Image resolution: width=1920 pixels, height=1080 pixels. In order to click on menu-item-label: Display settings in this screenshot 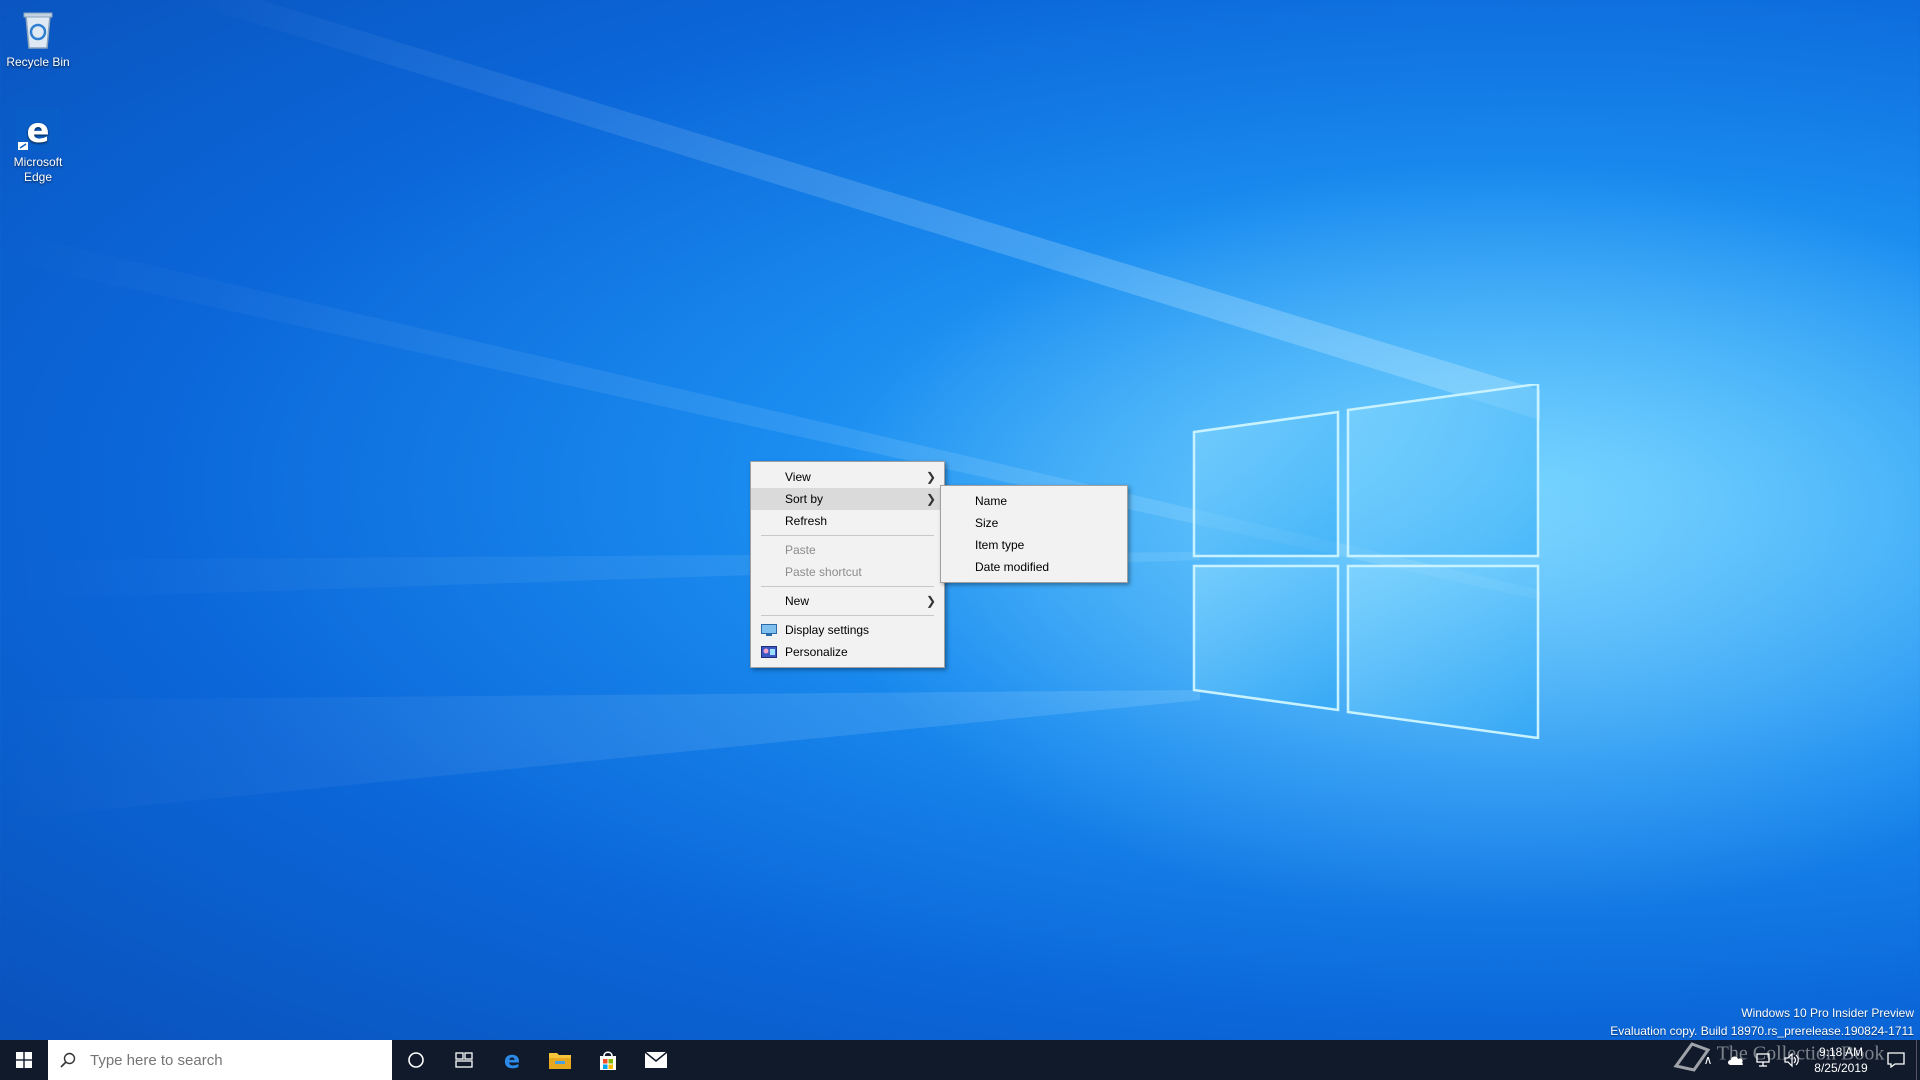, I will do `click(827, 630)`.